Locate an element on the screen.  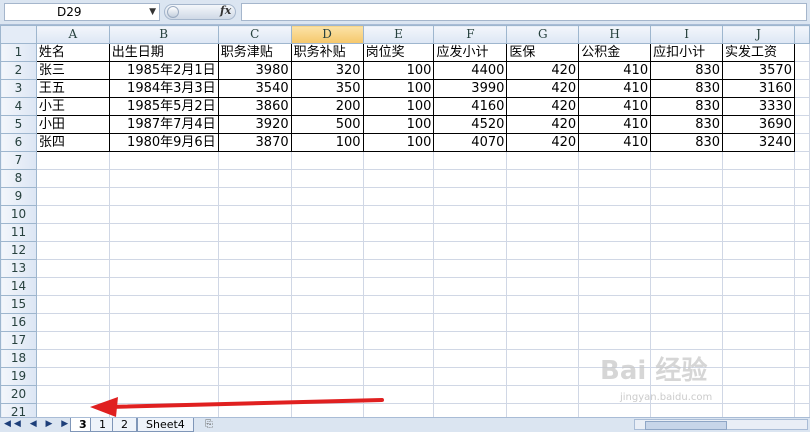
cell-k3 is located at coordinates (801, 88).